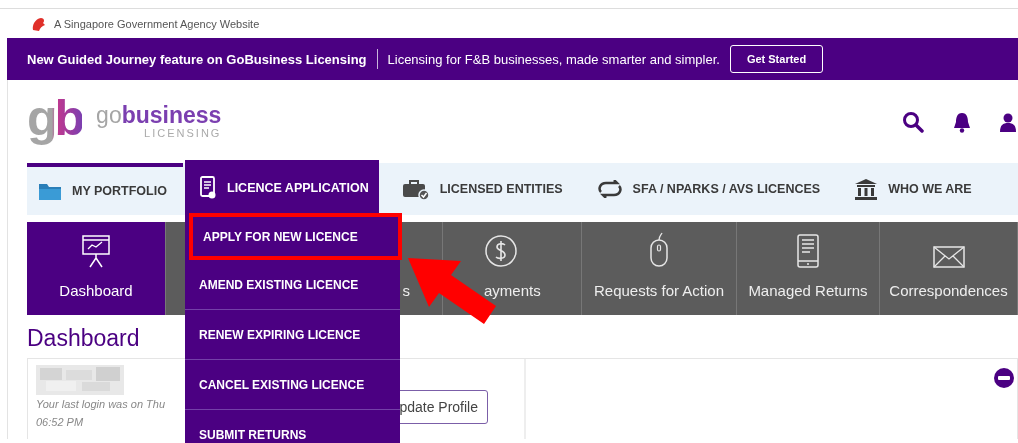 This screenshot has height=443, width=1018. Describe the element at coordinates (60, 422) in the screenshot. I see `last-login-time: 06:52 PM` at that location.